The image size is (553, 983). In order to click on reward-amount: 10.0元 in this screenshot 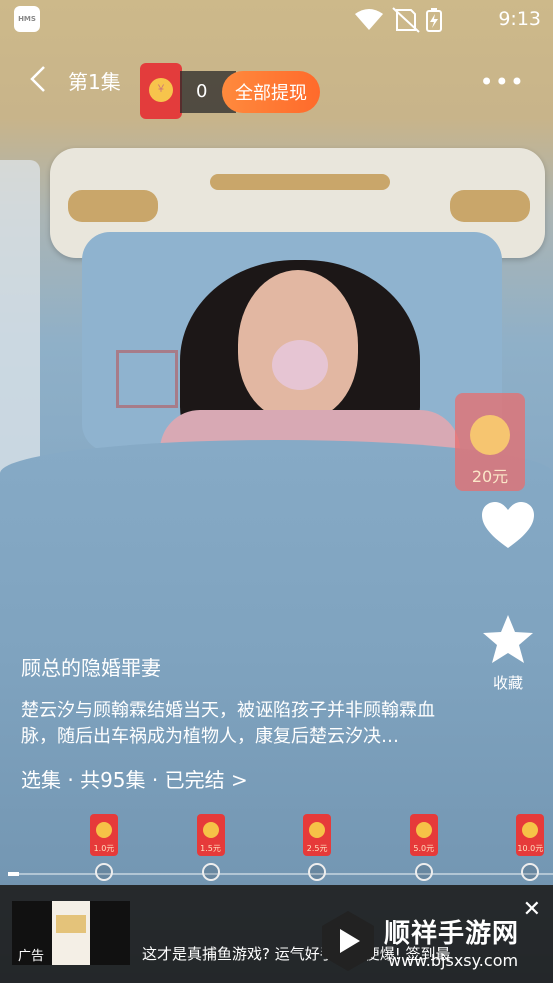, I will do `click(530, 848)`.